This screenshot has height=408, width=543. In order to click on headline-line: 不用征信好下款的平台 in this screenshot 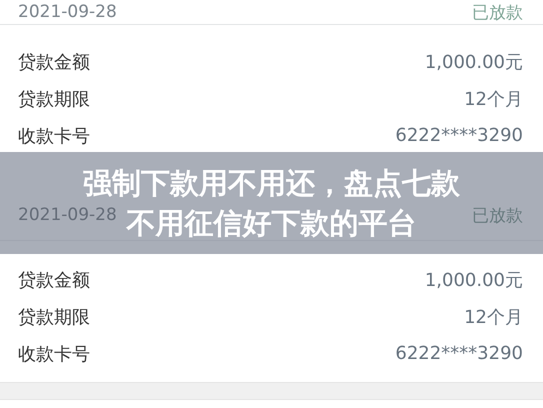, I will do `click(271, 223)`.